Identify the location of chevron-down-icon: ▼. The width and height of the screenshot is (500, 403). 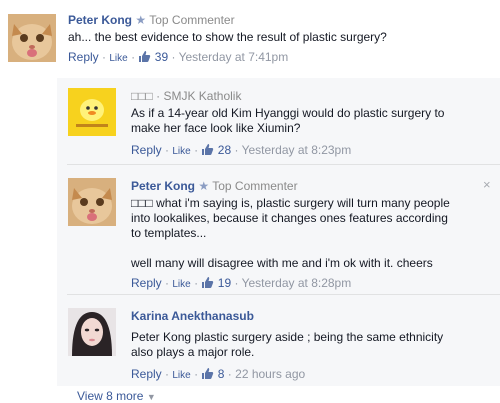
(151, 397).